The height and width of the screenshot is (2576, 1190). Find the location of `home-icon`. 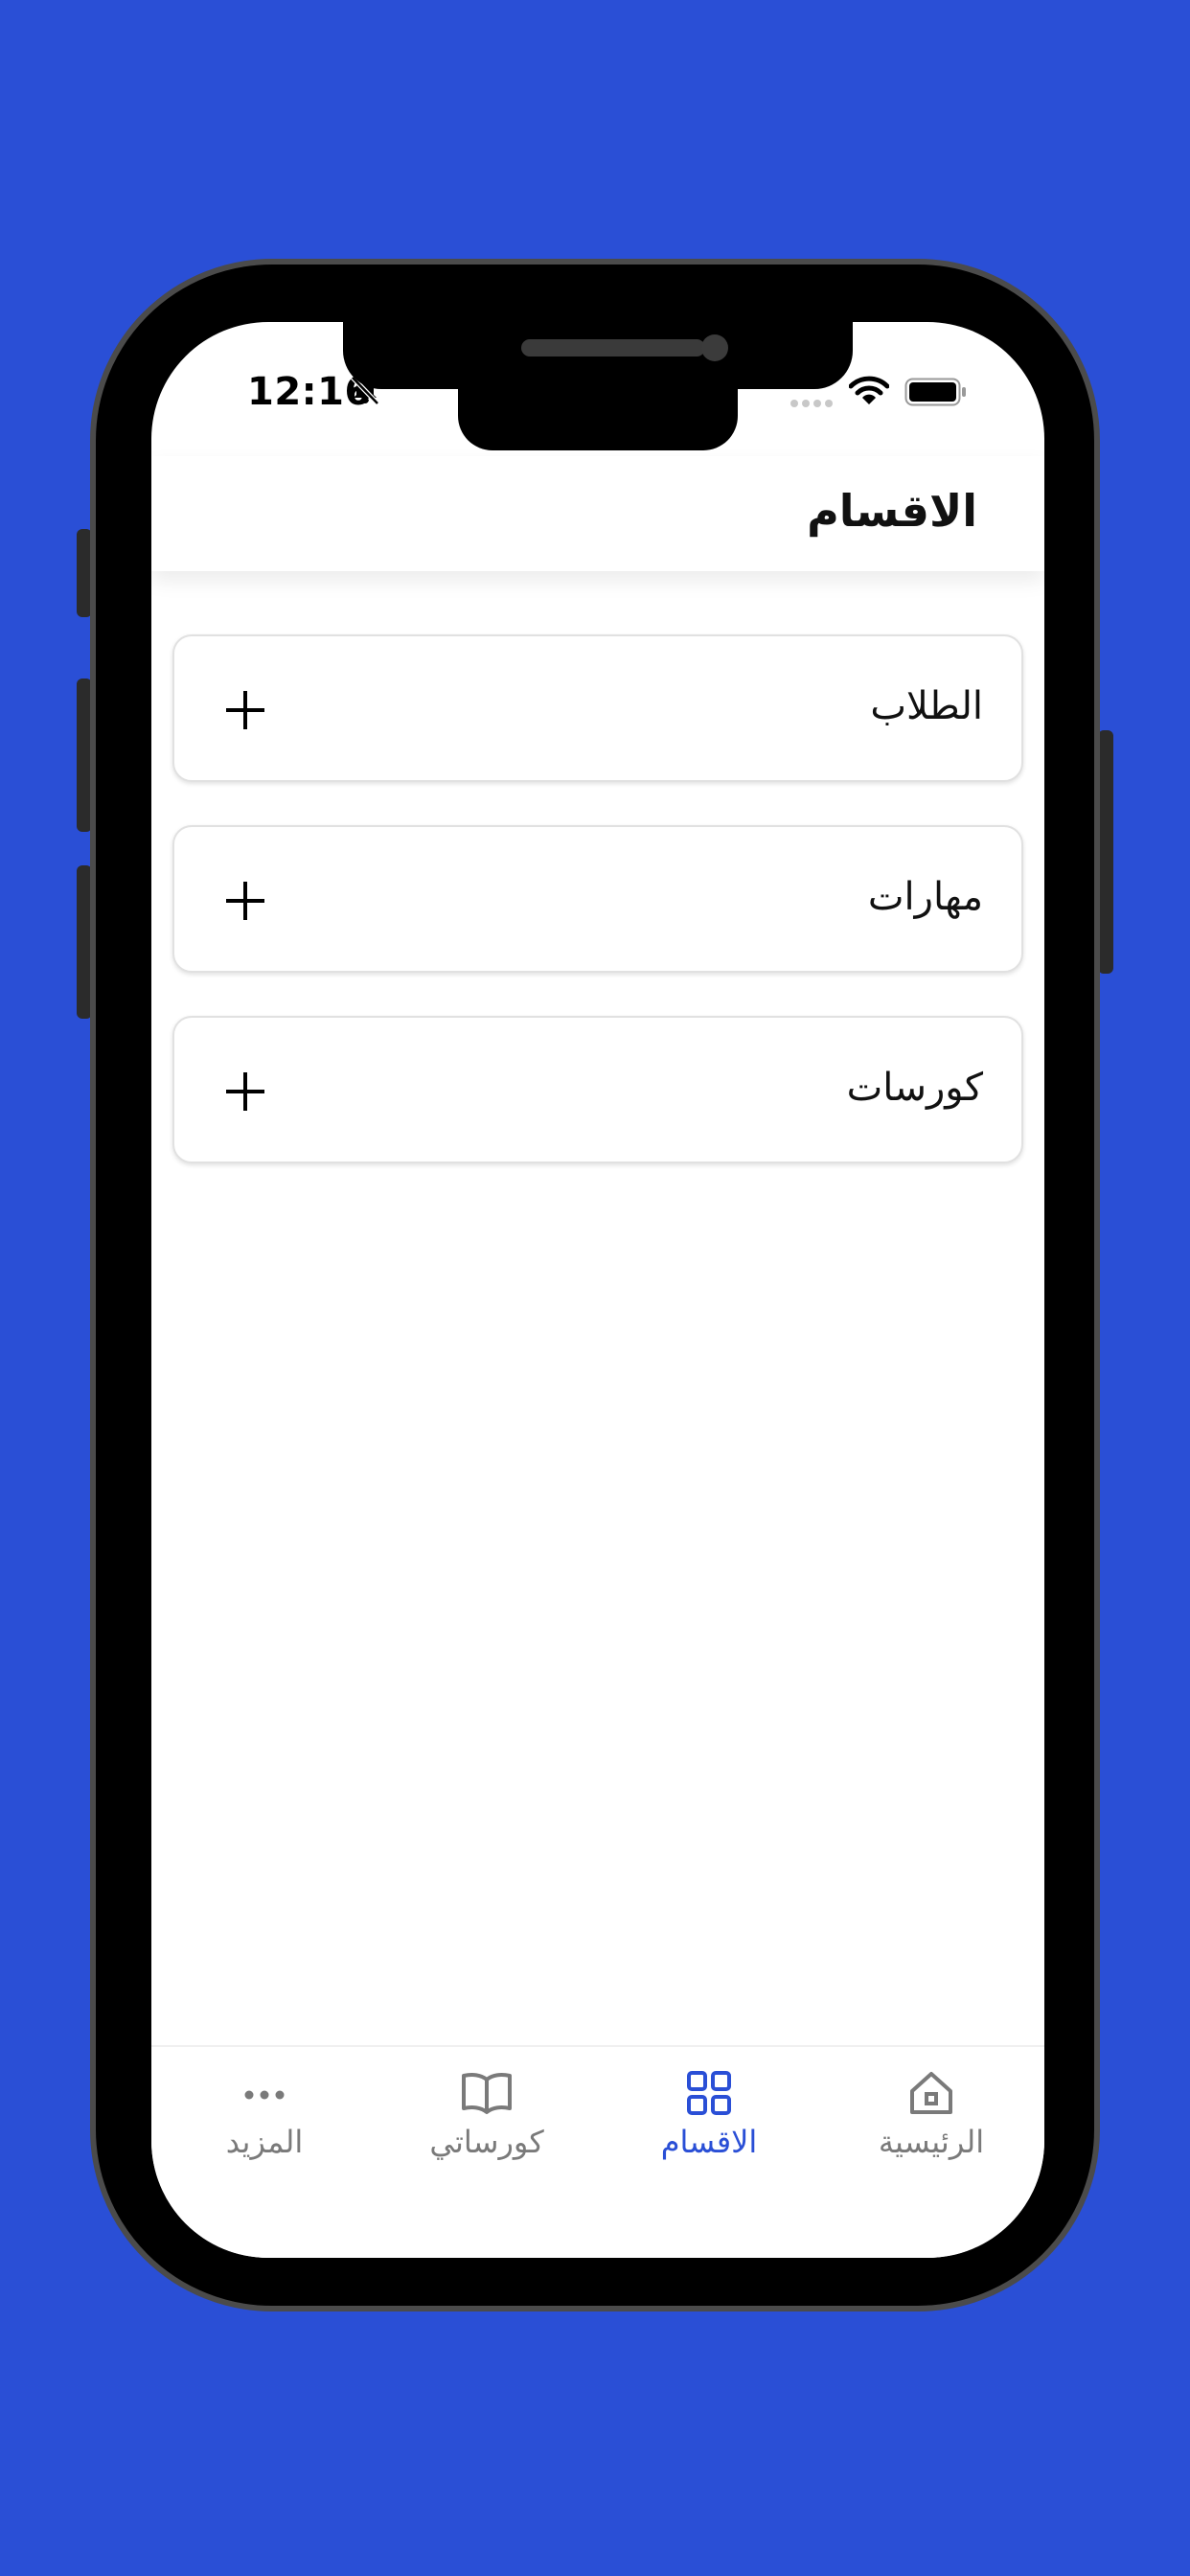

home-icon is located at coordinates (931, 2093).